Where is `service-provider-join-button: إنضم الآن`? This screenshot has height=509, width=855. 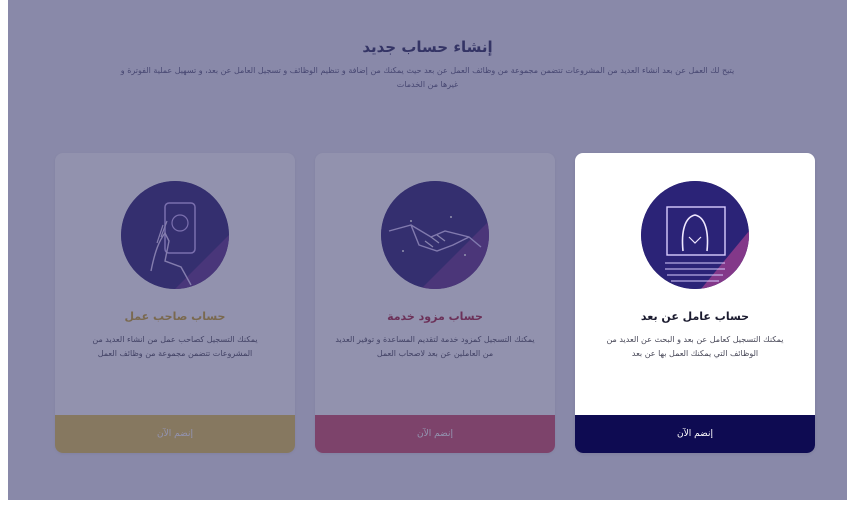 service-provider-join-button: إنضم الآن is located at coordinates (435, 434).